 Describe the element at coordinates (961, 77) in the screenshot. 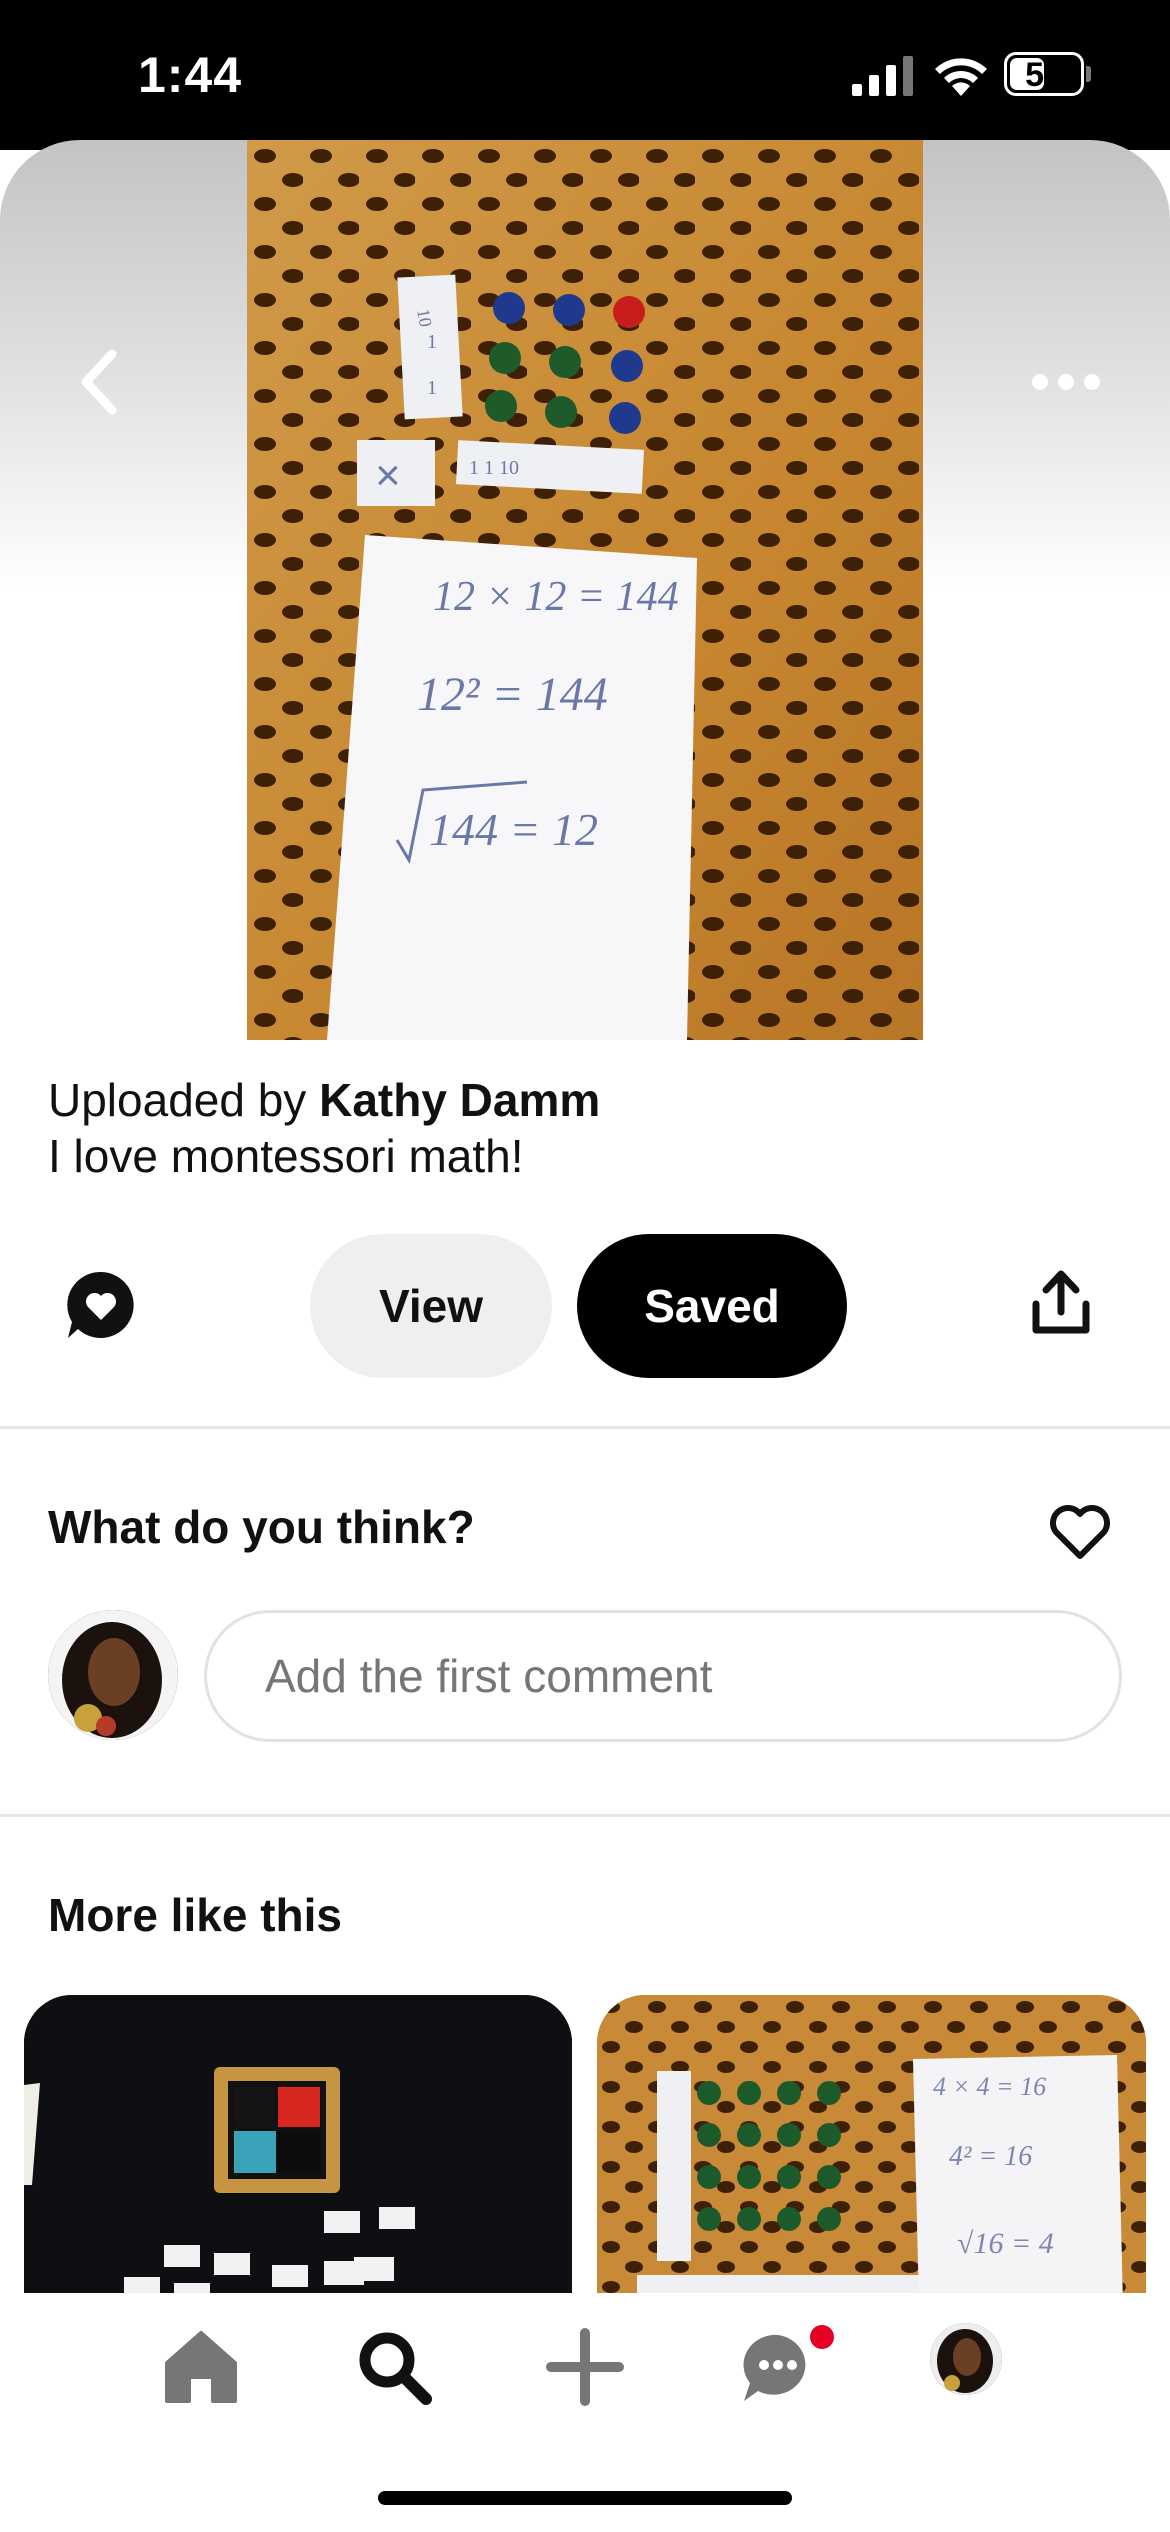

I see `wifi-icon` at that location.